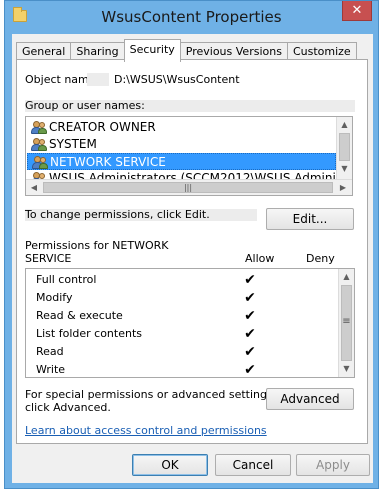  Describe the element at coordinates (48, 258) in the screenshot. I see `permissions-header-line2: SERVICE` at that location.